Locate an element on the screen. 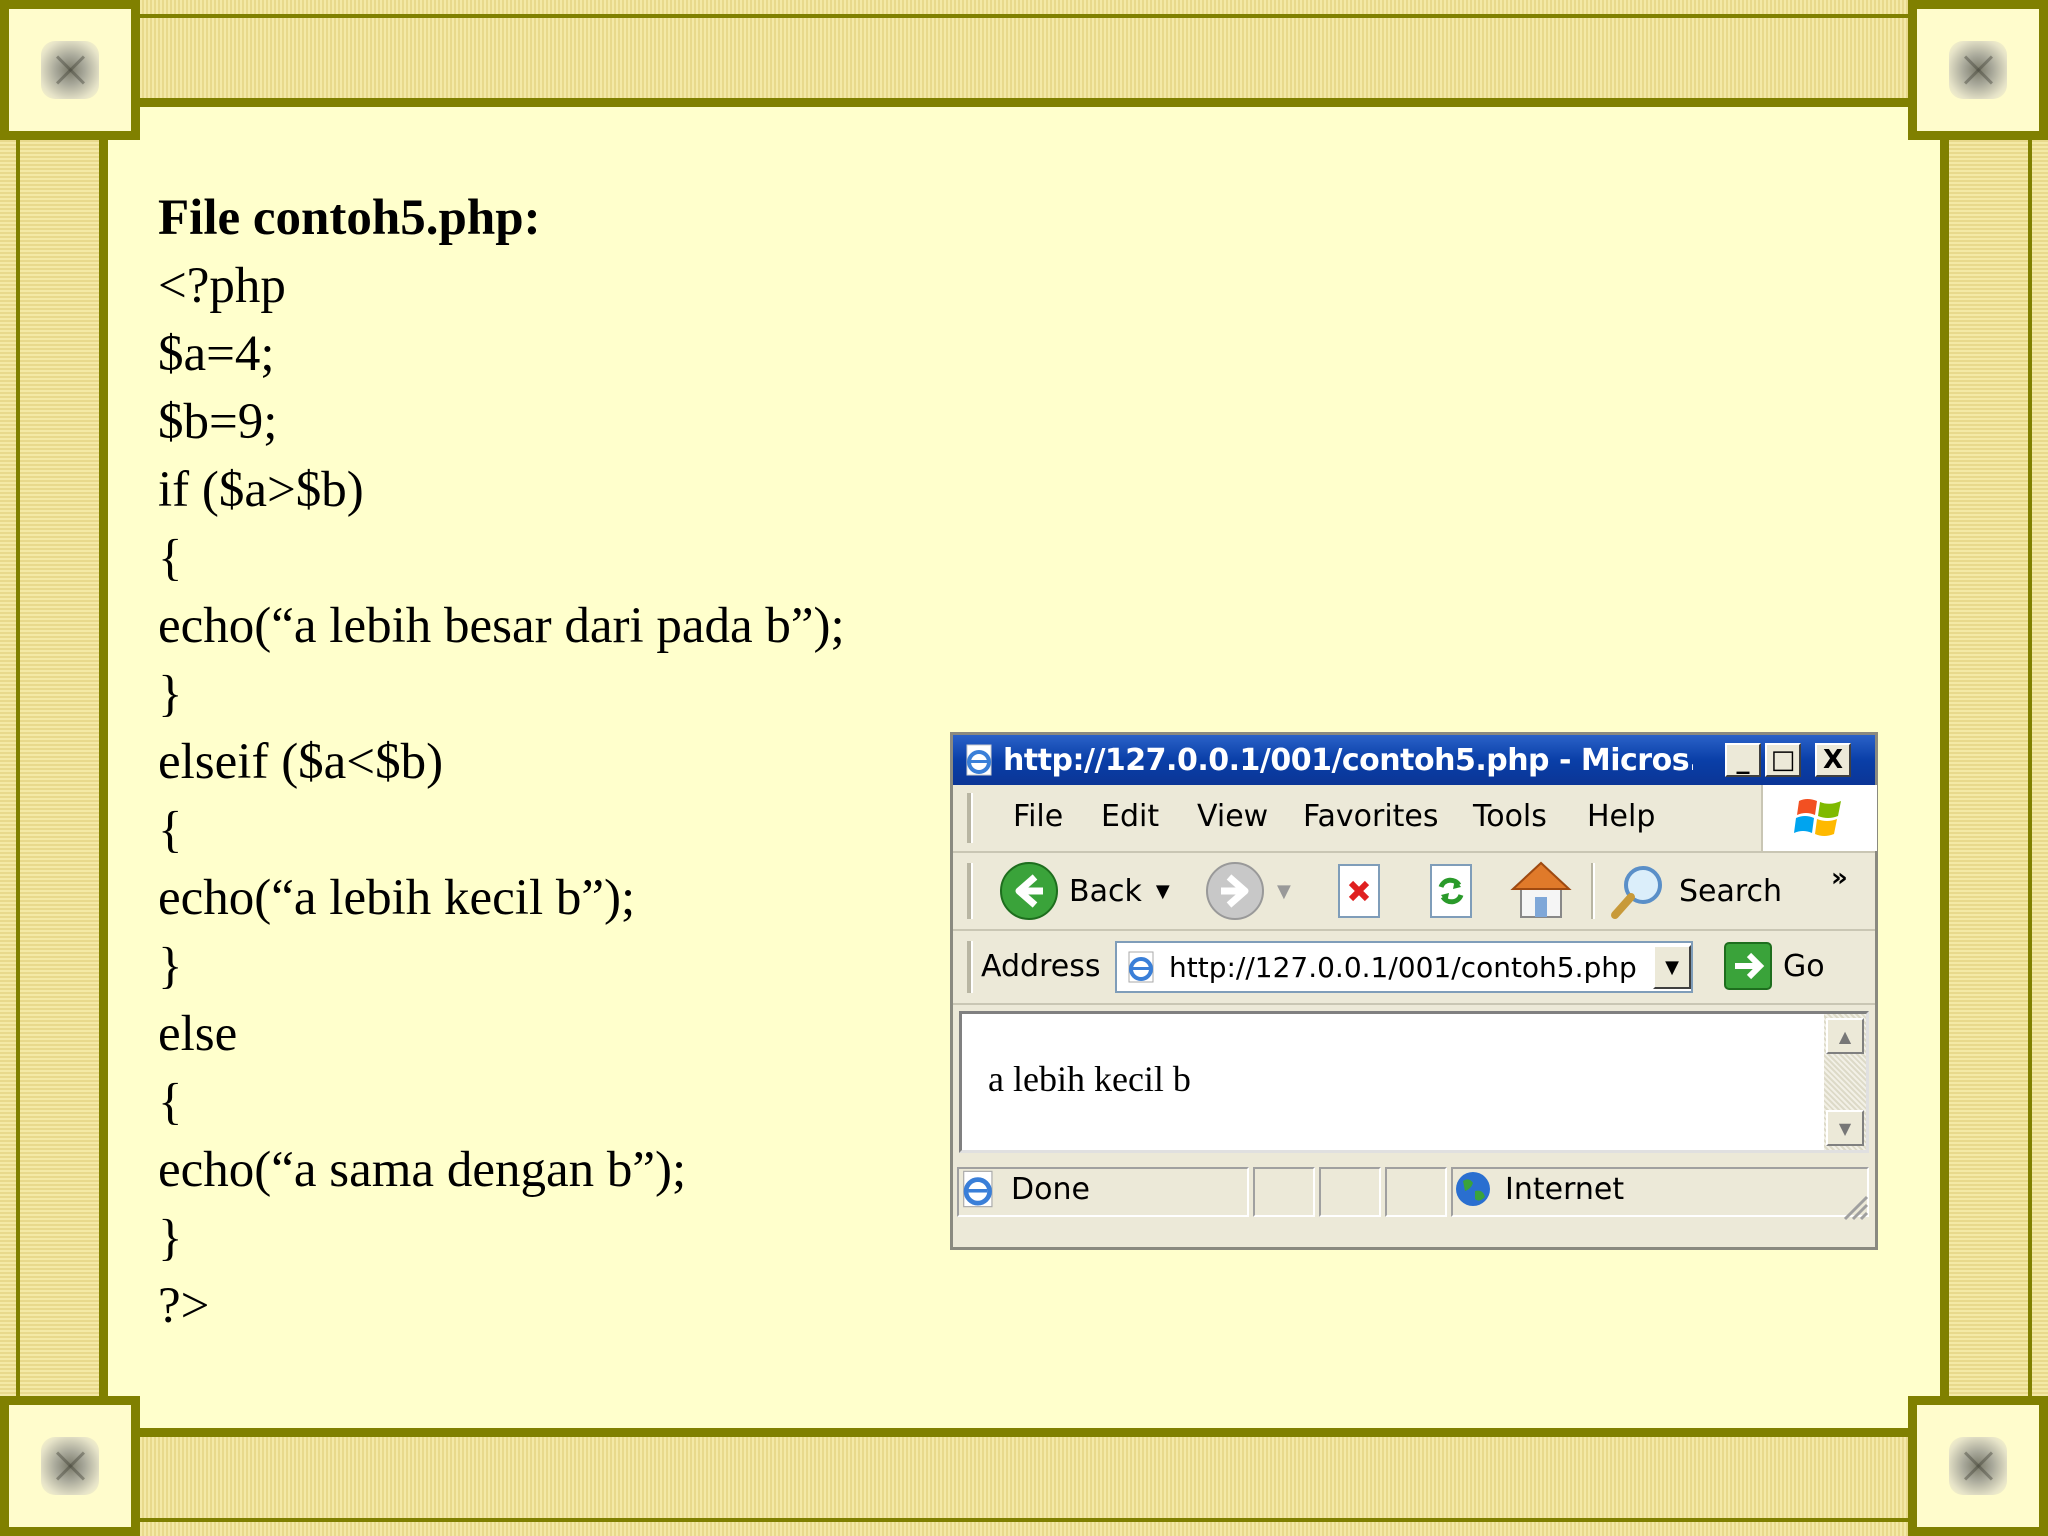  stop-button is located at coordinates (1359, 891).